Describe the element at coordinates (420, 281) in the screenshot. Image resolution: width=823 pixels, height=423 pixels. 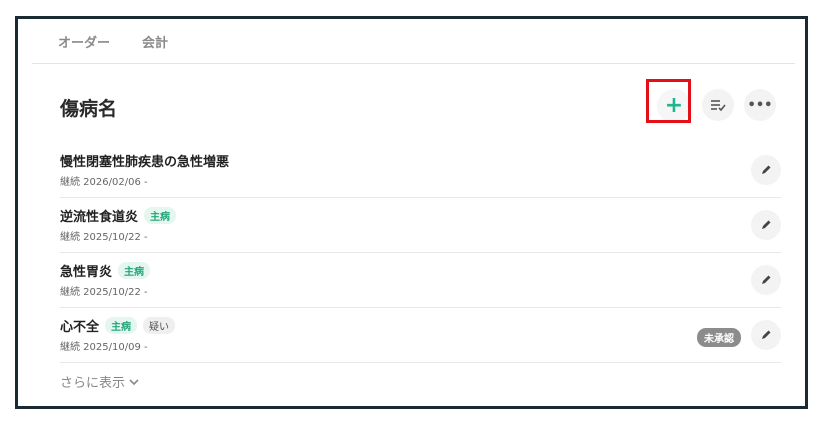
I see `list-item: 急性胃炎 主病 継続 2025/10/22 -` at that location.